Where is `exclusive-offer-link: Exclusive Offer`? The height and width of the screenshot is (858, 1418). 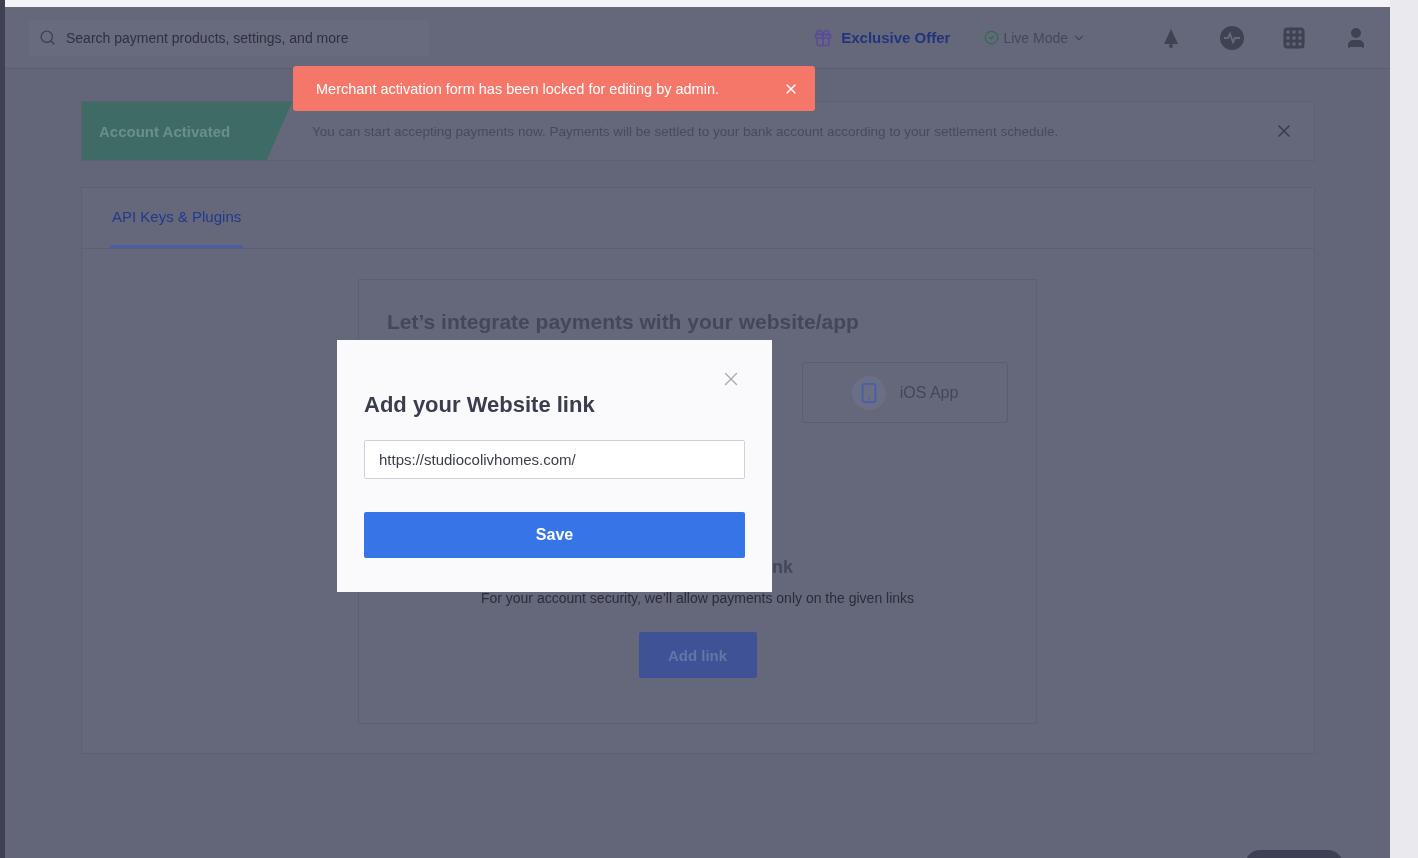
exclusive-offer-link: Exclusive Offer is located at coordinates (882, 37).